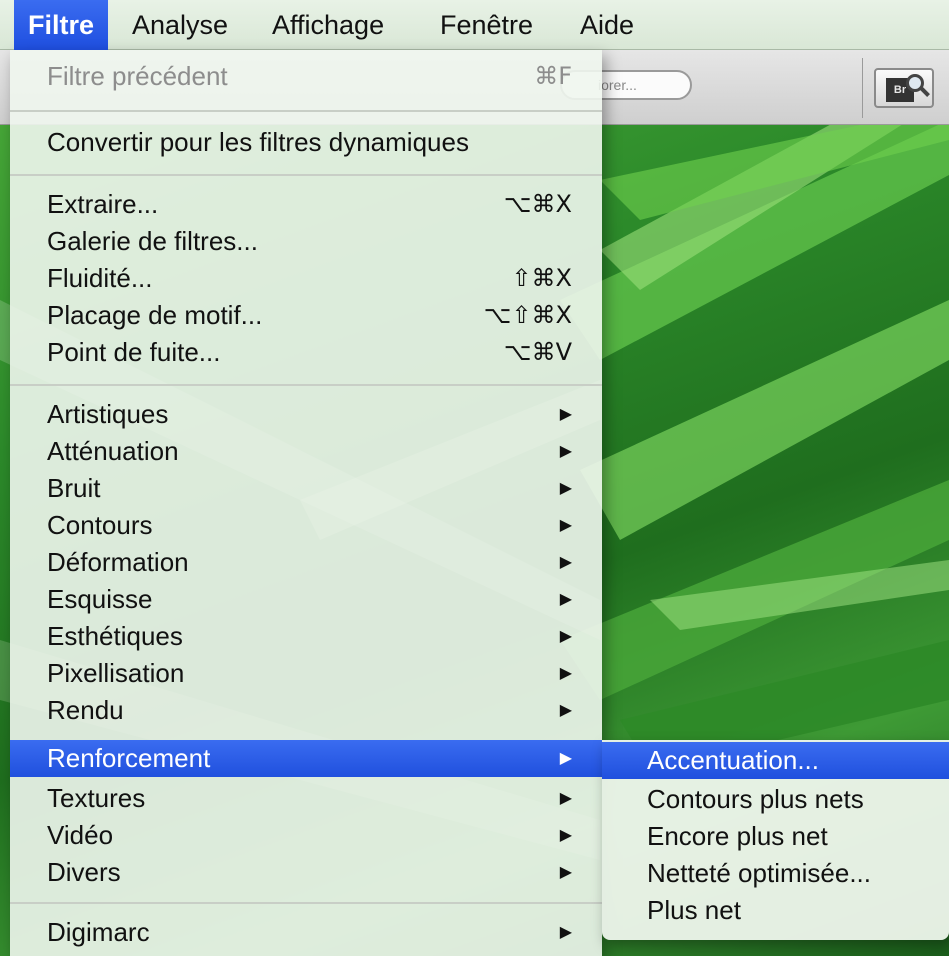  I want to click on menubar-item-fenetre: Fenêtre, so click(486, 25).